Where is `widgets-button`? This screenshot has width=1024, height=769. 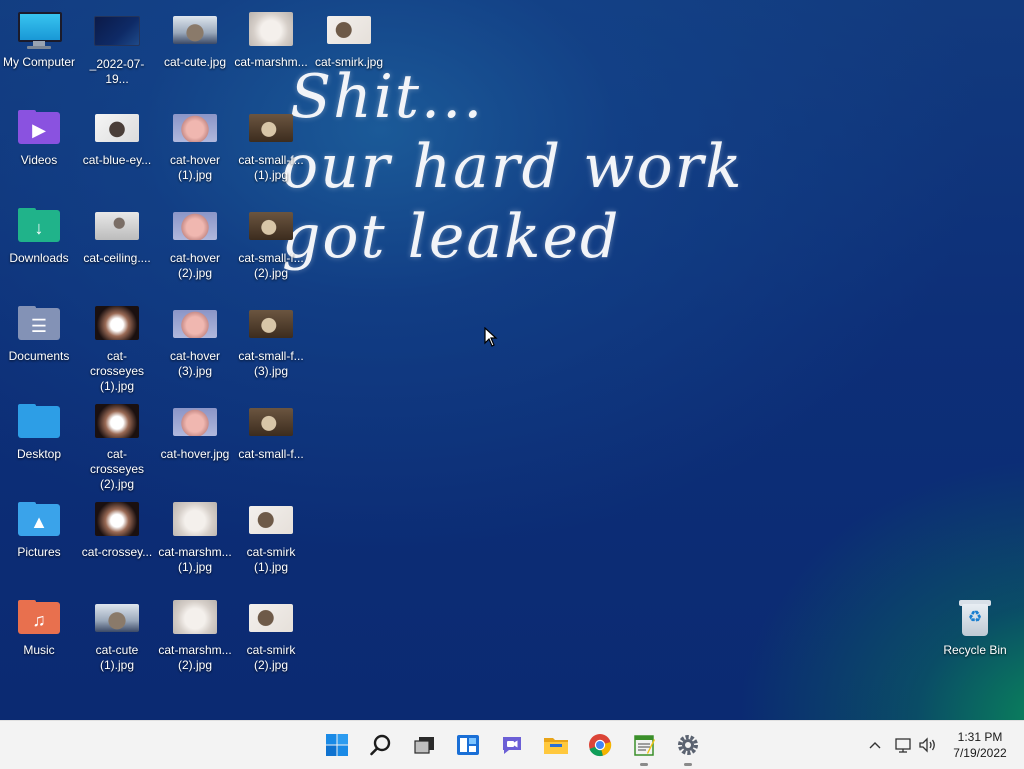 widgets-button is located at coordinates (468, 745).